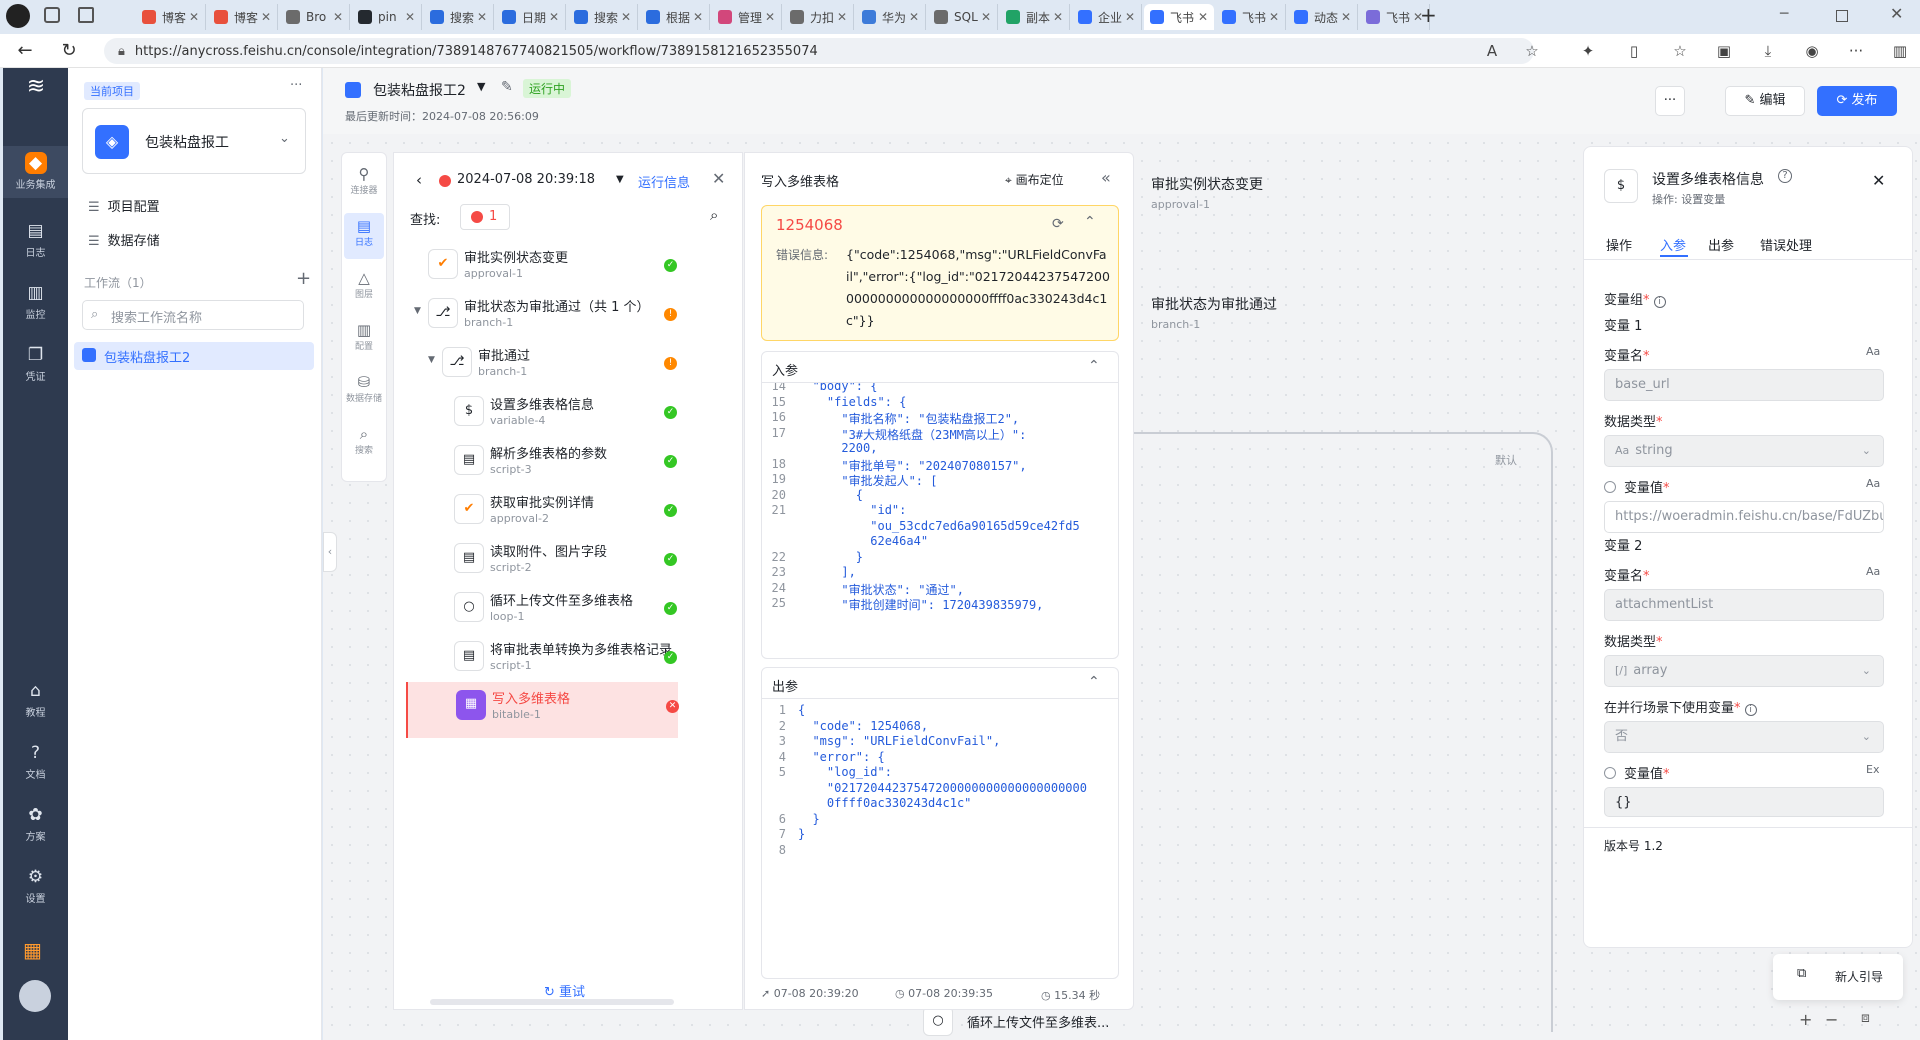  I want to click on zoom-in-icon: +, so click(1805, 1019).